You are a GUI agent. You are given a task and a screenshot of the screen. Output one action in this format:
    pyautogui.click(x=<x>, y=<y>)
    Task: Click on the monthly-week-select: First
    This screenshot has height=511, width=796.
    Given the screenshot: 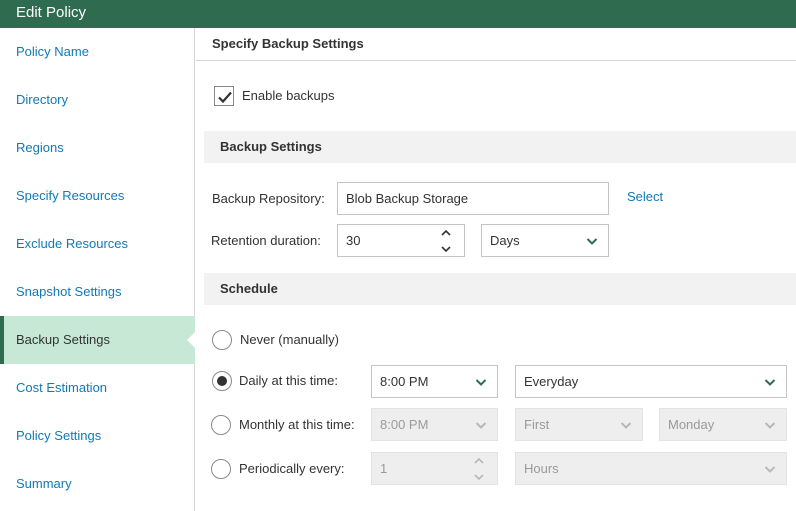 What is the action you would take?
    pyautogui.click(x=579, y=424)
    